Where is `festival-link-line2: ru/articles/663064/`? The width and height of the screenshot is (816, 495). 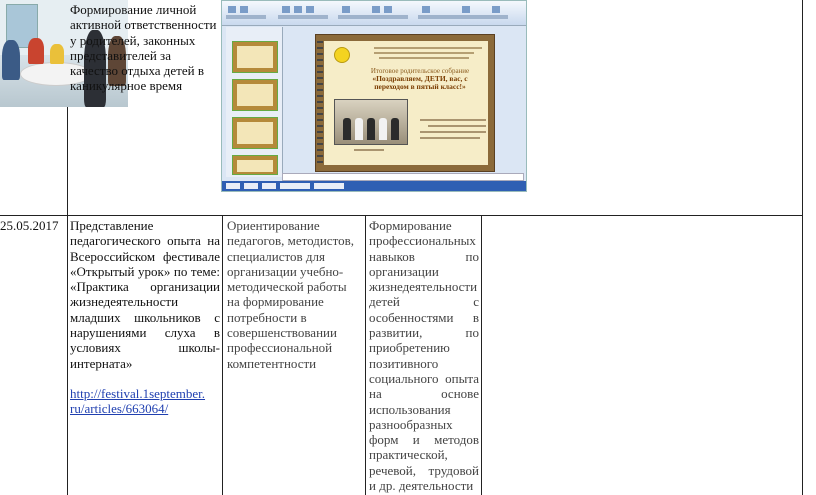 festival-link-line2: ru/articles/663064/ is located at coordinates (119, 409).